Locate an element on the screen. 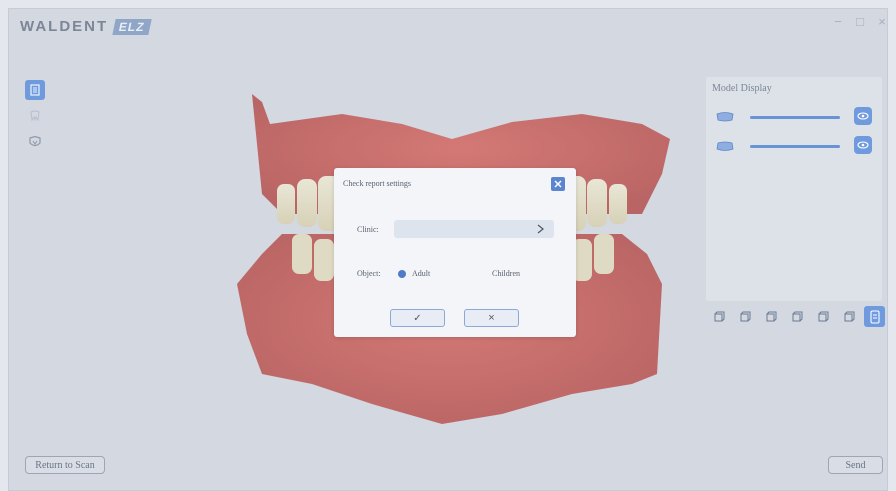 This screenshot has width=896, height=491. lower-jaw-row is located at coordinates (794, 145).